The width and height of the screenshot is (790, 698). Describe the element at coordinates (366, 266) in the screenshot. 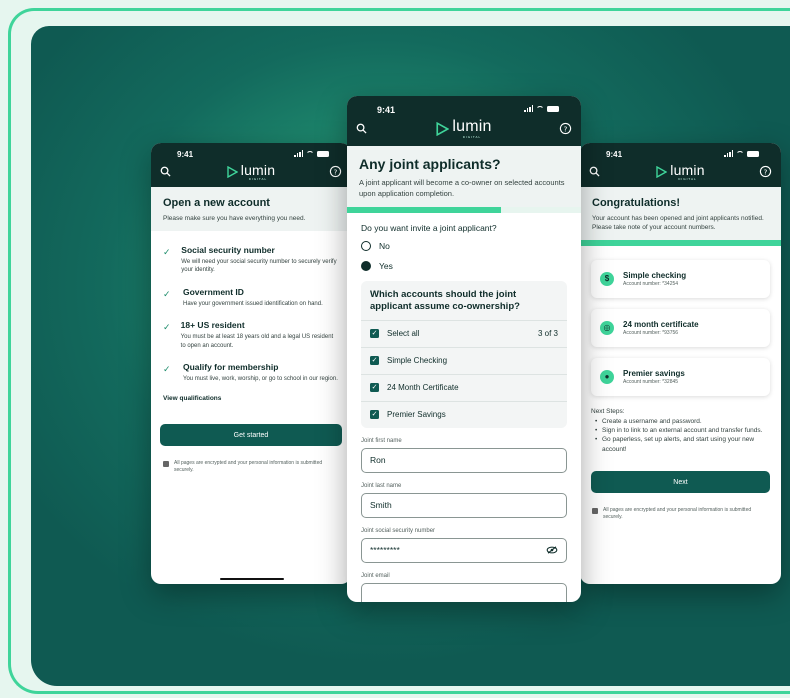

I see `radio-circle-selected` at that location.